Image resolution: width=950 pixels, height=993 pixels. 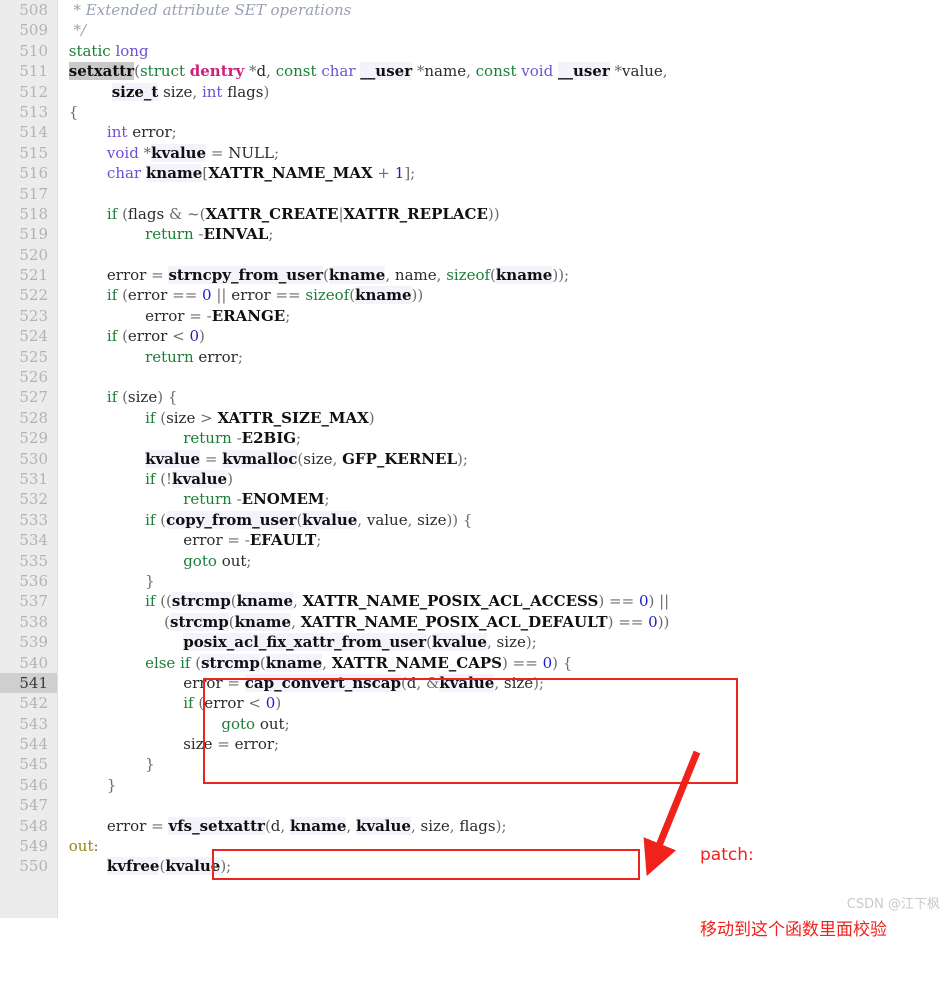 What do you see at coordinates (504, 581) in the screenshot?
I see `code-line-536: }` at bounding box center [504, 581].